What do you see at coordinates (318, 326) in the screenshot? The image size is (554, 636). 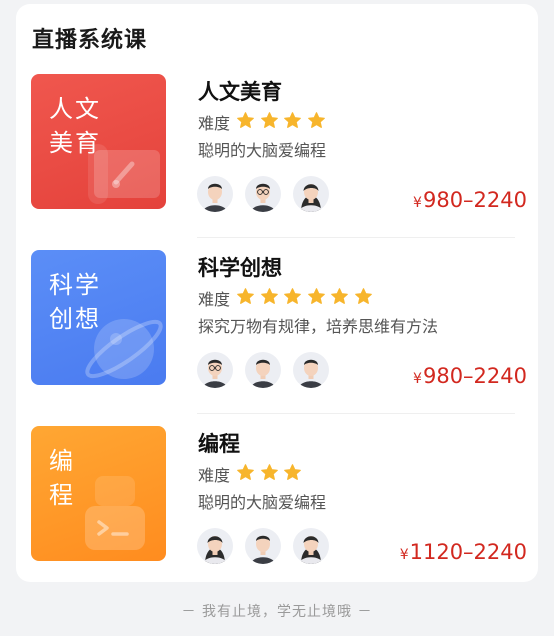 I see `course-description: 探究万物有规律，培养思维有方法` at bounding box center [318, 326].